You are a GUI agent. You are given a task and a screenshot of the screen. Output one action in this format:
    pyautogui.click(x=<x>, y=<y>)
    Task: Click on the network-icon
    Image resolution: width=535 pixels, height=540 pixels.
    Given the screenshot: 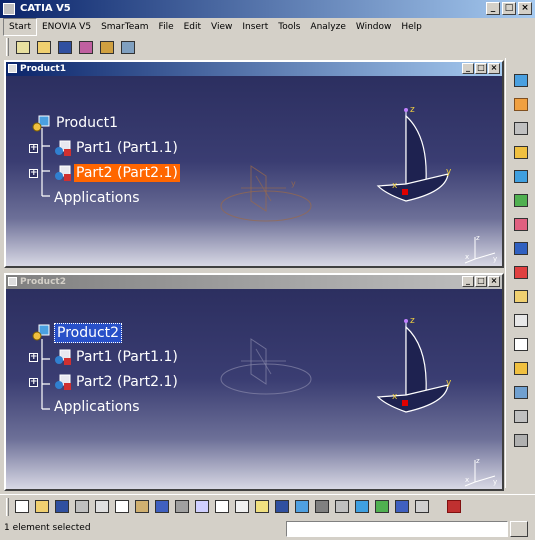 What is the action you would take?
    pyautogui.click(x=302, y=507)
    